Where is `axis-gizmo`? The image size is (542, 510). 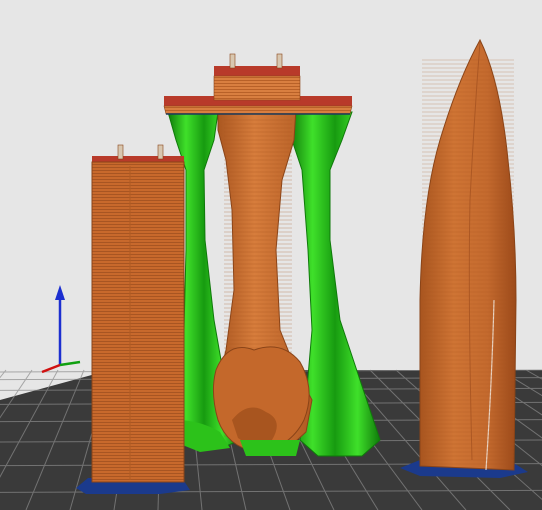 axis-gizmo is located at coordinates (61, 329).